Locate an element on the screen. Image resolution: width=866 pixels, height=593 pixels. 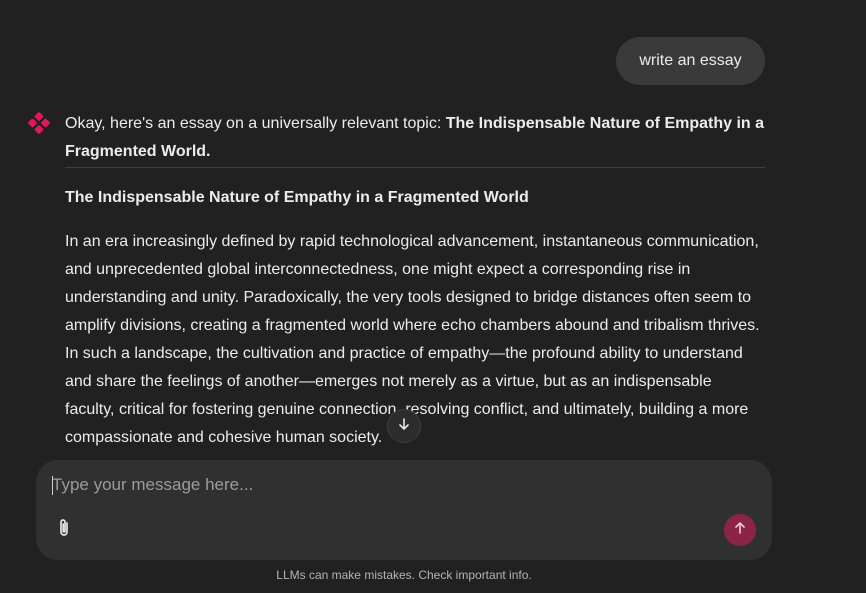
attach-button is located at coordinates (64, 530).